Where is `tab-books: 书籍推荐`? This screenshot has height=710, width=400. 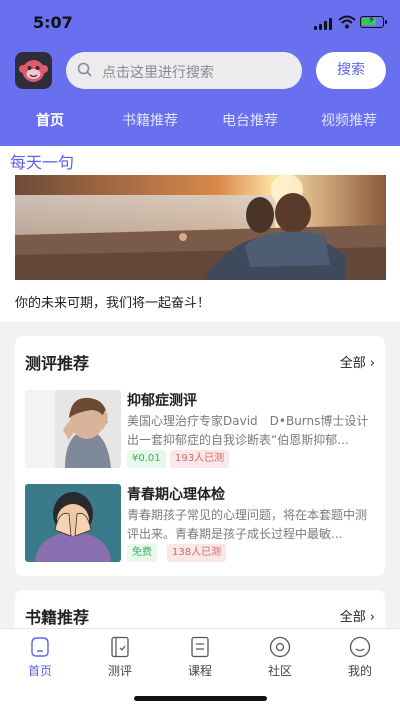
tab-books: 书籍推荐 is located at coordinates (150, 120).